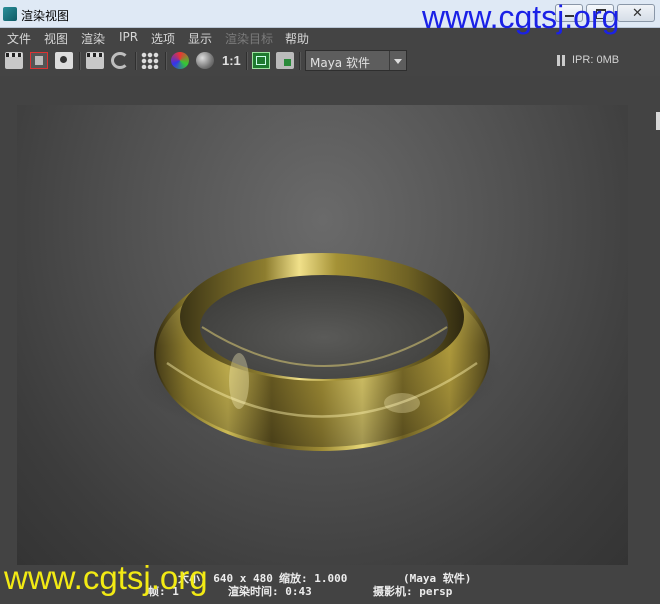  Describe the element at coordinates (10, 14) in the screenshot. I see `maya-app-icon` at that location.